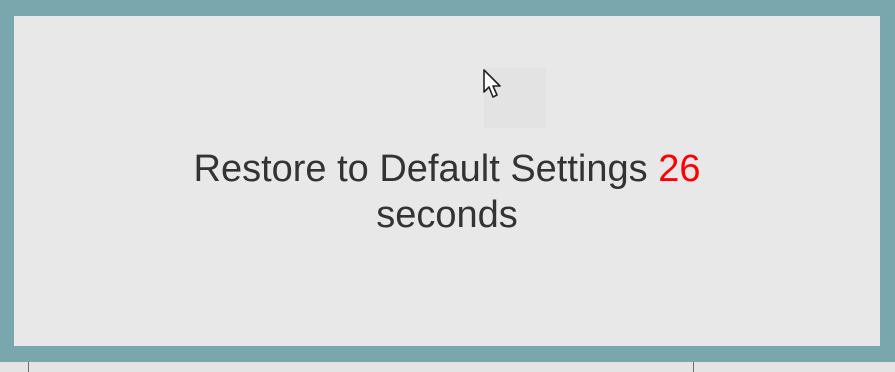 This screenshot has height=372, width=895. What do you see at coordinates (492, 83) in the screenshot?
I see `mouse-pointer-icon` at bounding box center [492, 83].